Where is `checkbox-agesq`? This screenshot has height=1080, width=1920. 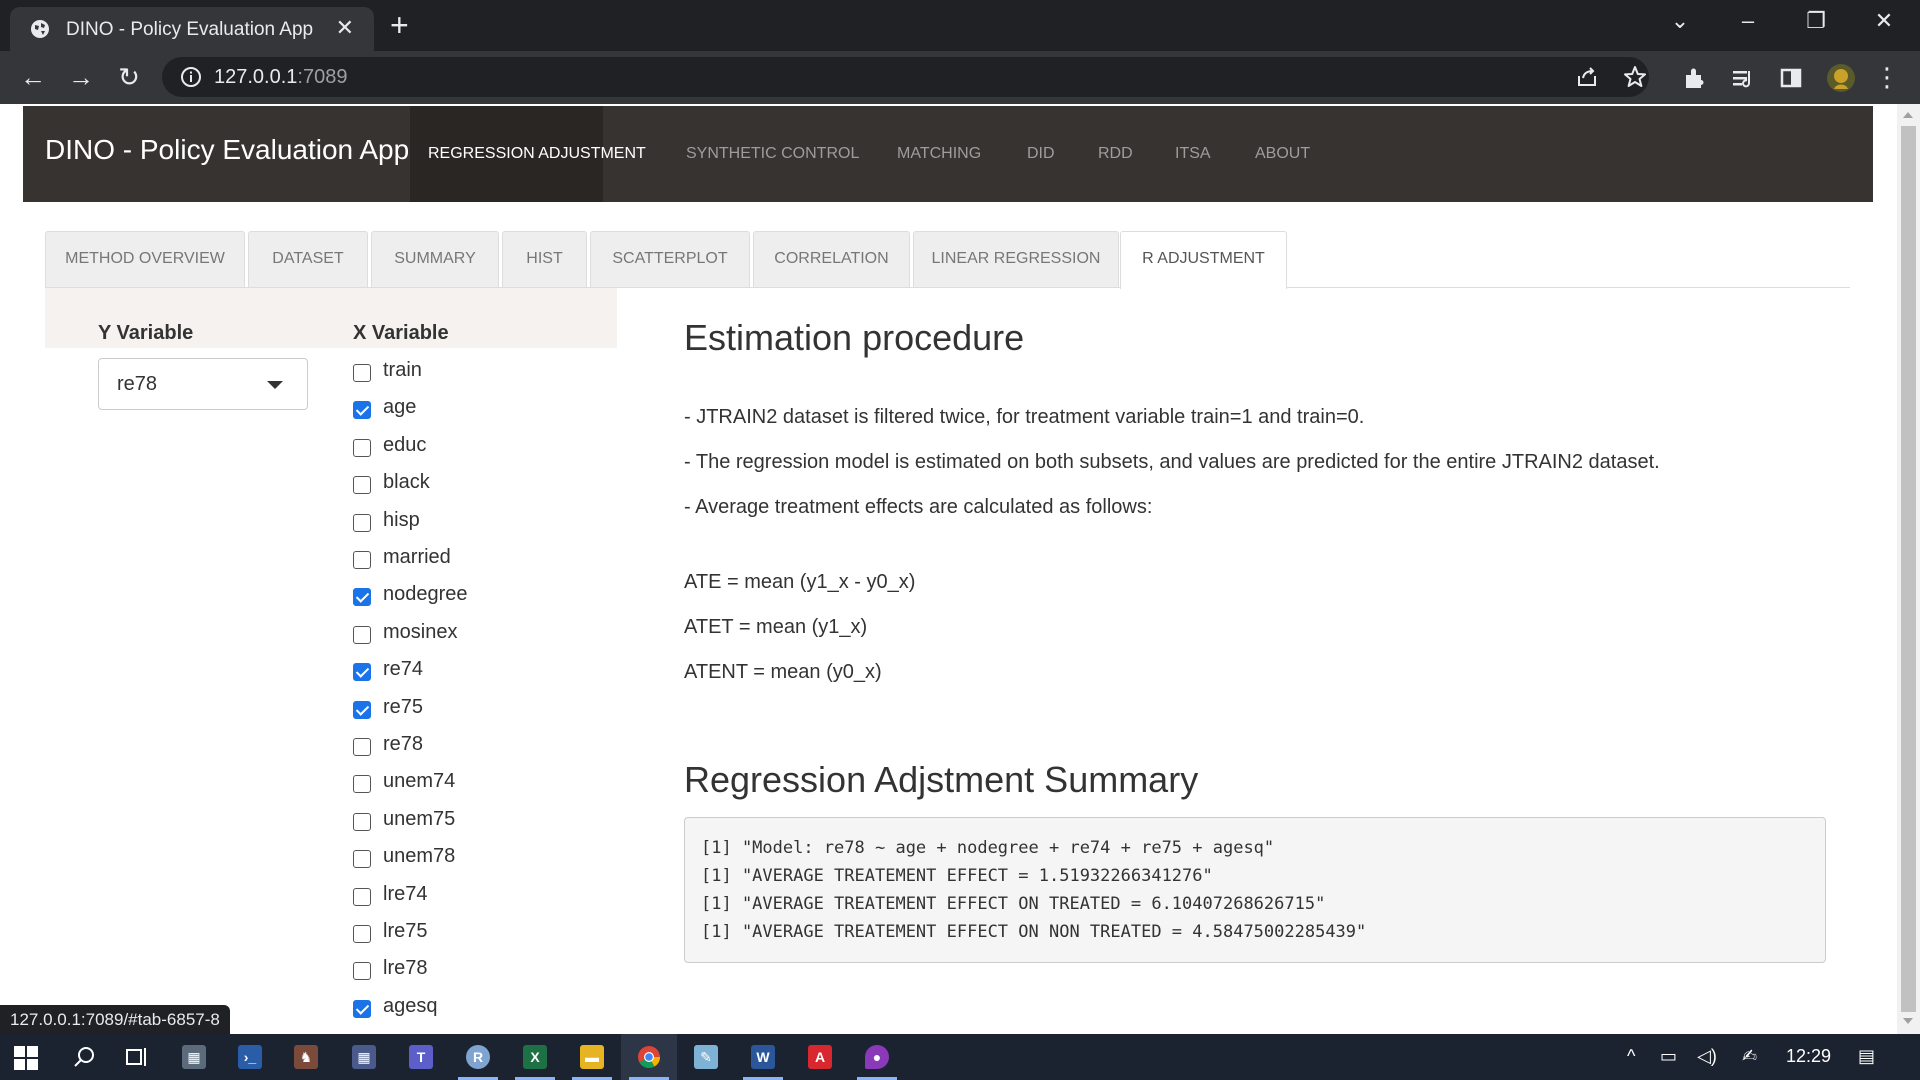
checkbox-agesq is located at coordinates (362, 1008).